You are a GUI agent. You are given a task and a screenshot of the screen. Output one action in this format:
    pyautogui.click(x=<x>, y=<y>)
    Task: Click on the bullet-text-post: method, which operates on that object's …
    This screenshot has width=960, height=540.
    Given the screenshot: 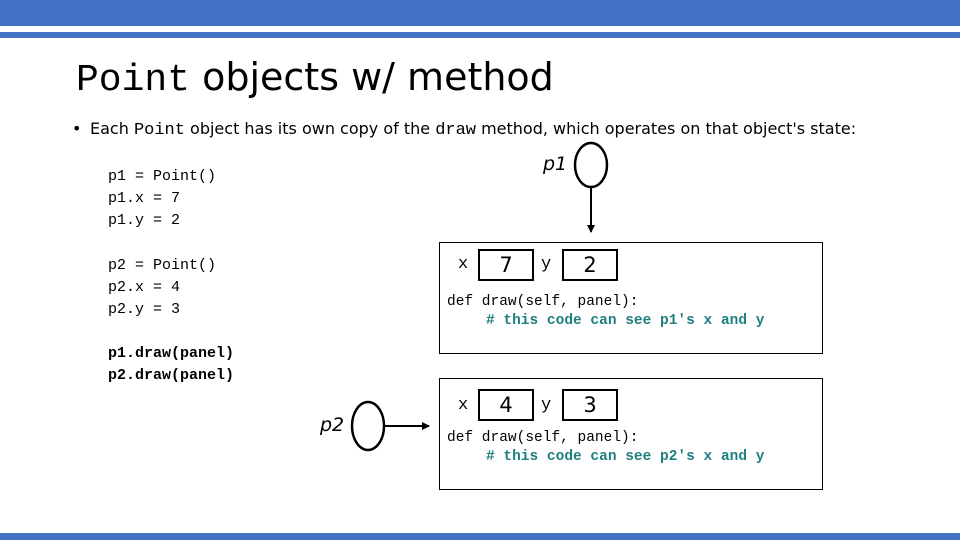 What is the action you would take?
    pyautogui.click(x=666, y=128)
    